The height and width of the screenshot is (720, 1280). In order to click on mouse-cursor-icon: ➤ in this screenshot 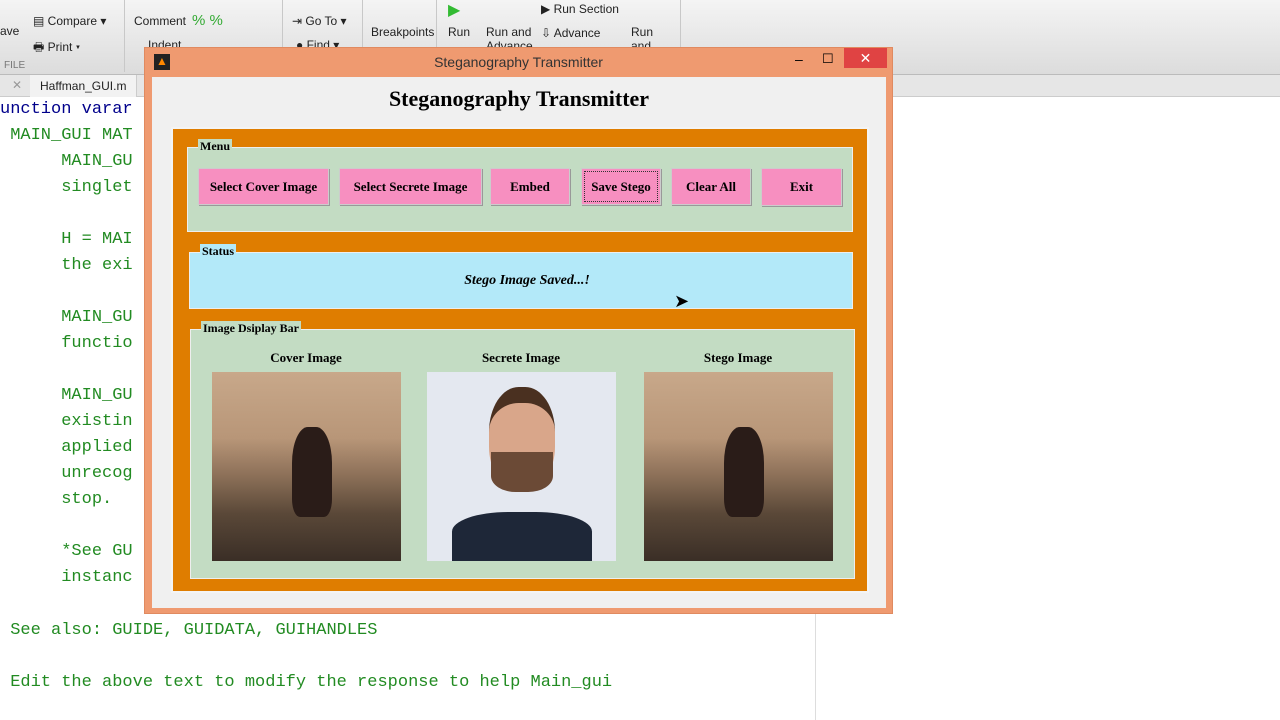, I will do `click(682, 301)`.